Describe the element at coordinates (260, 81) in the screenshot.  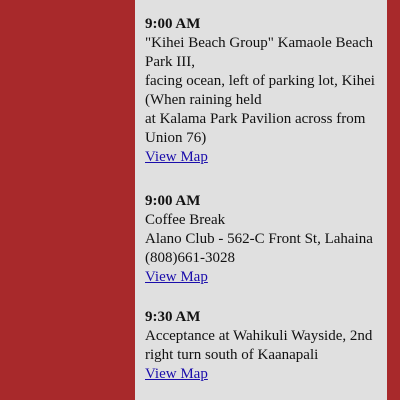
I see `meeting-detail-line: facing ocean, left of parking lot, Kihei` at that location.